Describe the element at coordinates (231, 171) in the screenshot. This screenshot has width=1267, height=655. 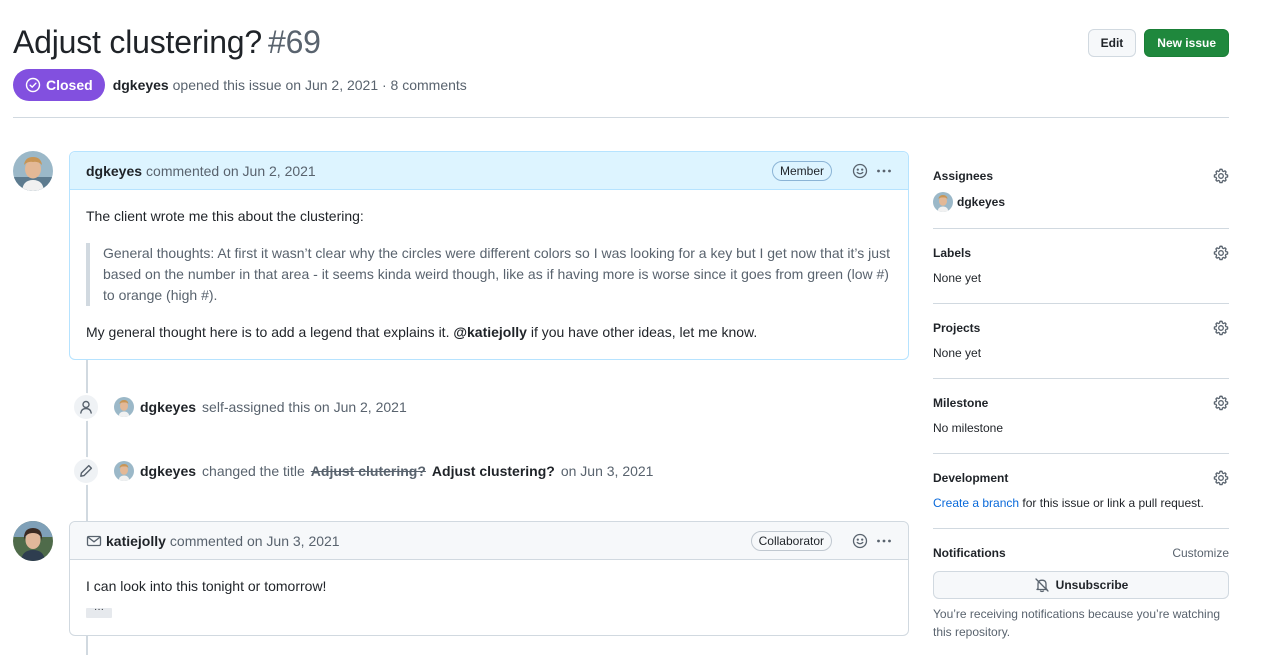
I see `comment-timestamp: commented on Jun 2, 2021` at that location.